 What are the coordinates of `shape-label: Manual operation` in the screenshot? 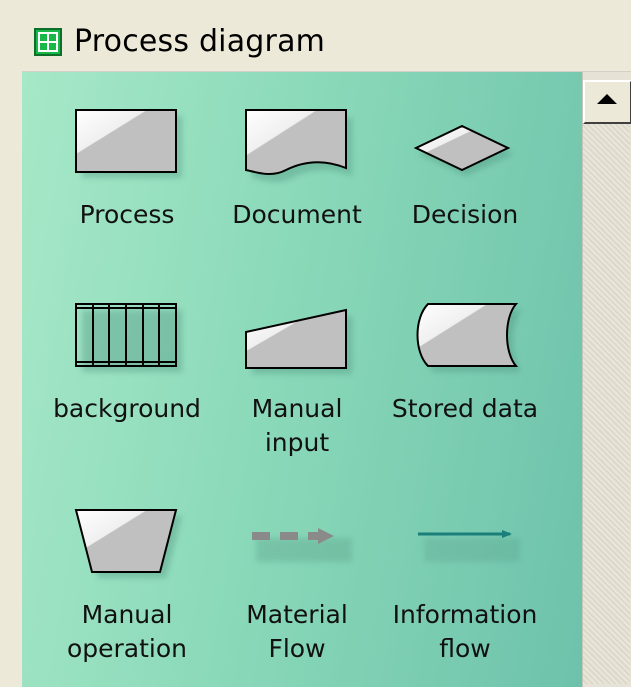 It's located at (127, 631).